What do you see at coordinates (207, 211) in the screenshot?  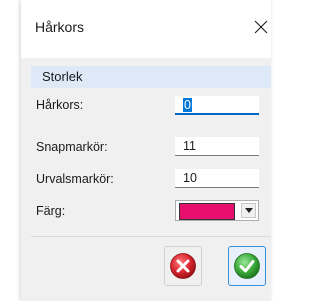 I see `color-swatch` at bounding box center [207, 211].